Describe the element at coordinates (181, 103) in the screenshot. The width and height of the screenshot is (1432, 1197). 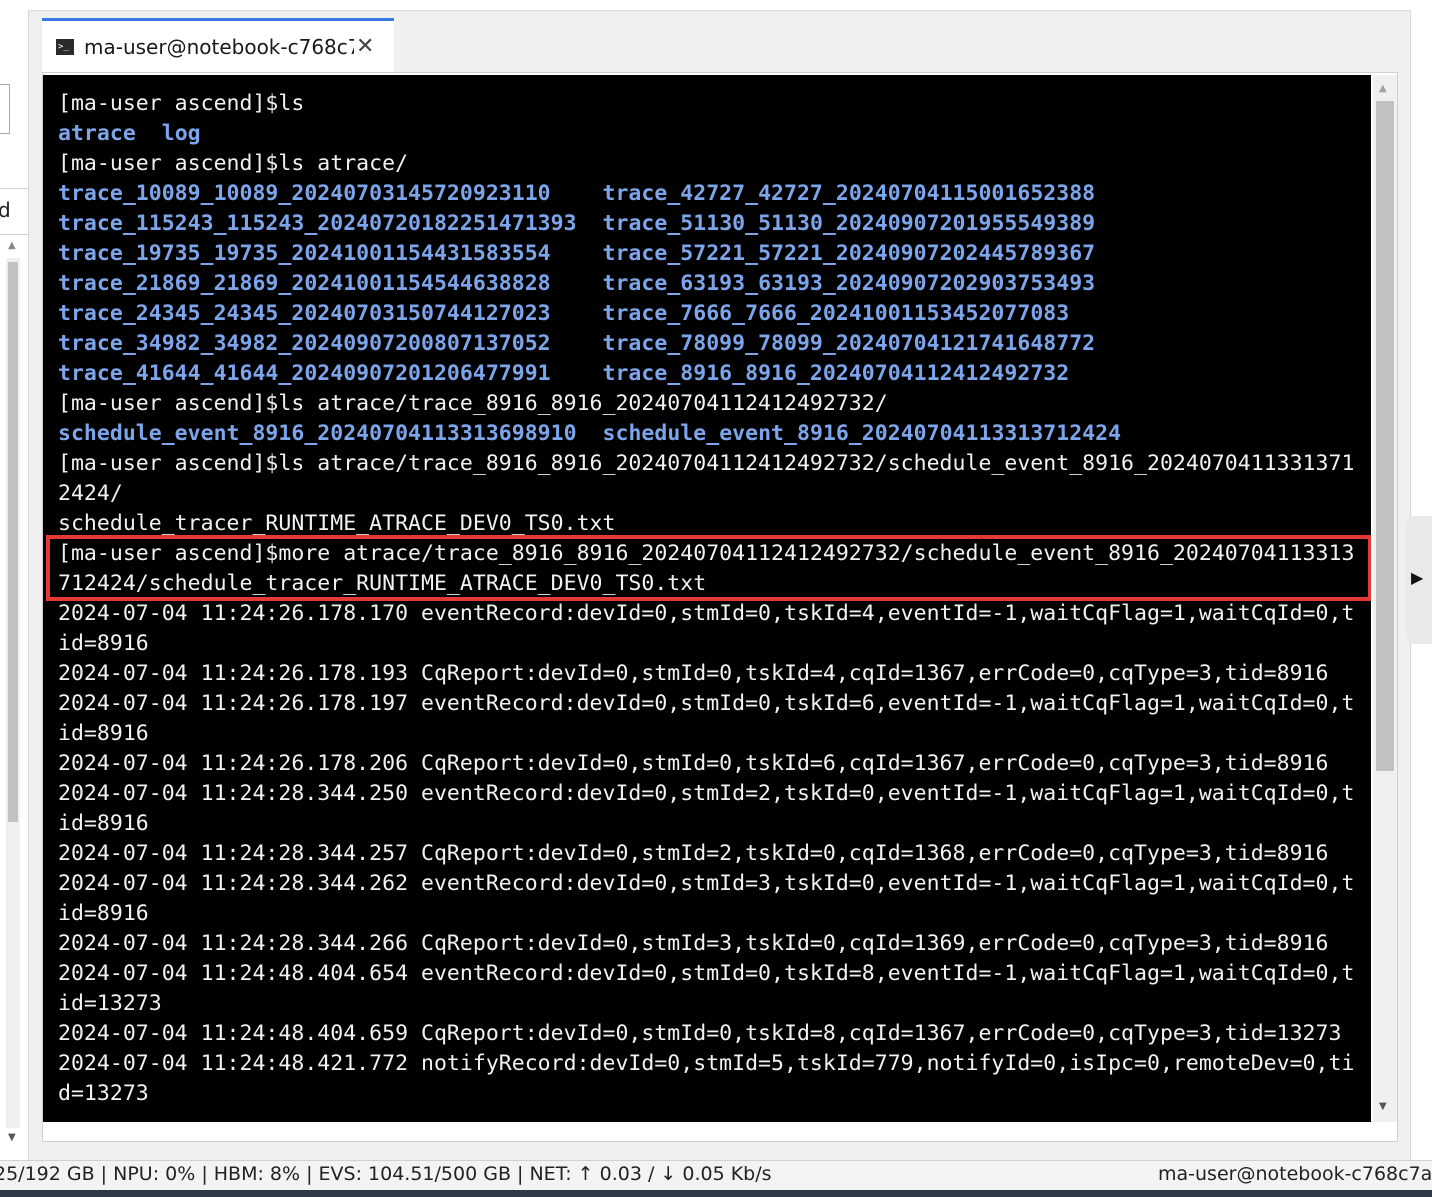
I see `terminal-text: [ma-user ascend]$ls` at that location.